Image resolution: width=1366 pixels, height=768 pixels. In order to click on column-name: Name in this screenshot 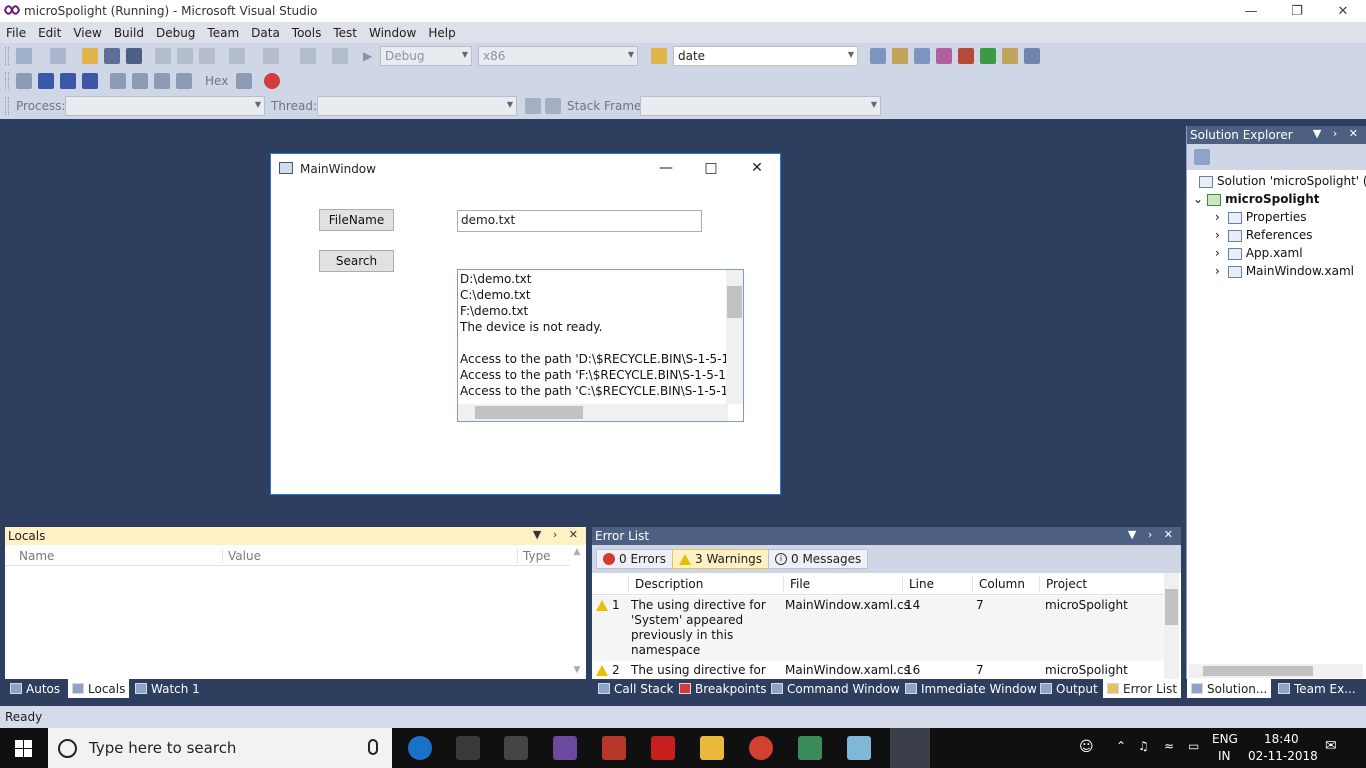, I will do `click(36, 556)`.